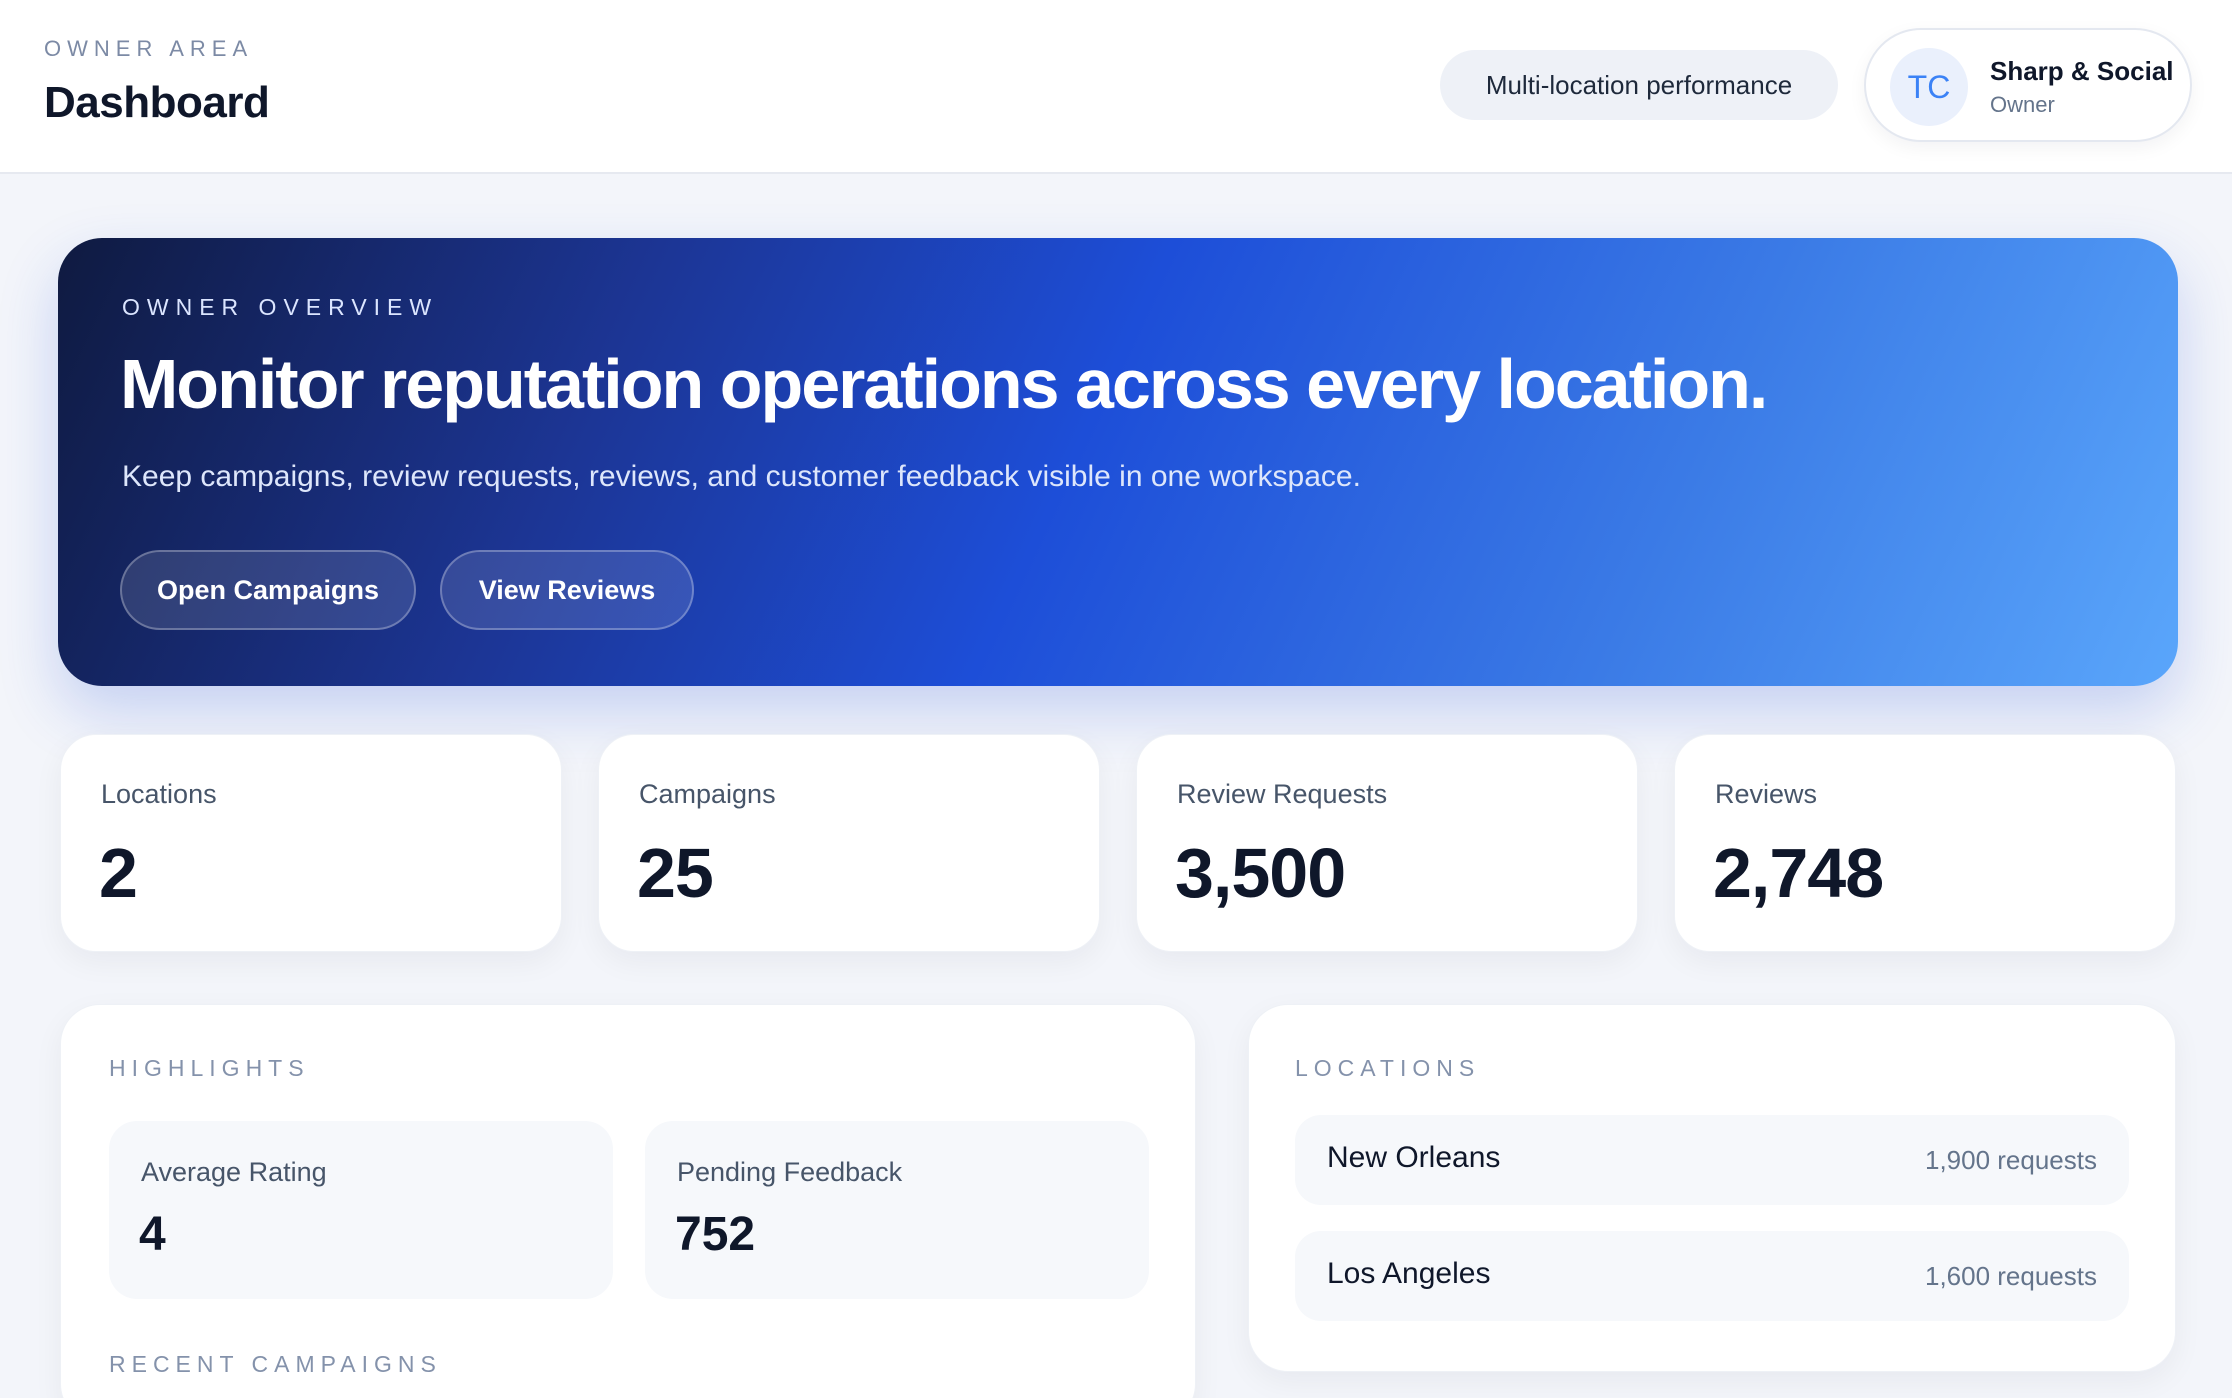 The image size is (2232, 1398). Describe the element at coordinates (897, 1210) in the screenshot. I see `highlight-card-pending-feedback: Pending Feedback 752` at that location.